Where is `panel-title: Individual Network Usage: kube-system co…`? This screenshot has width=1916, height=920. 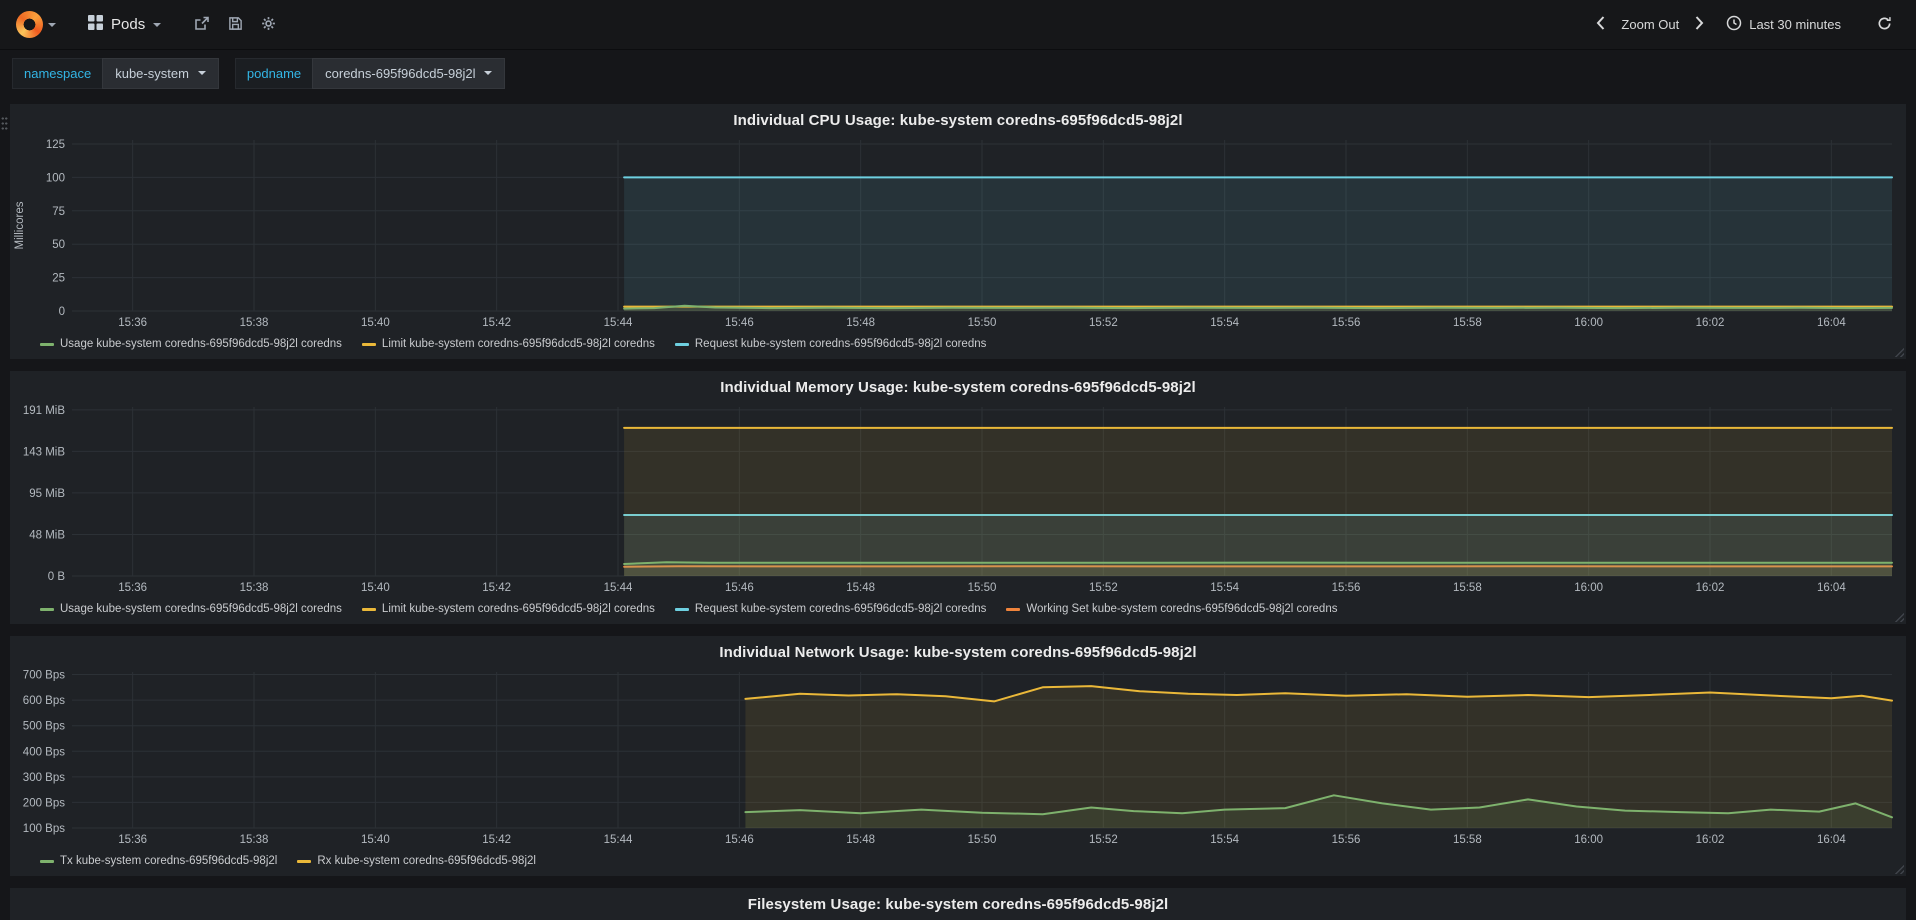 panel-title: Individual Network Usage: kube-system co… is located at coordinates (958, 651).